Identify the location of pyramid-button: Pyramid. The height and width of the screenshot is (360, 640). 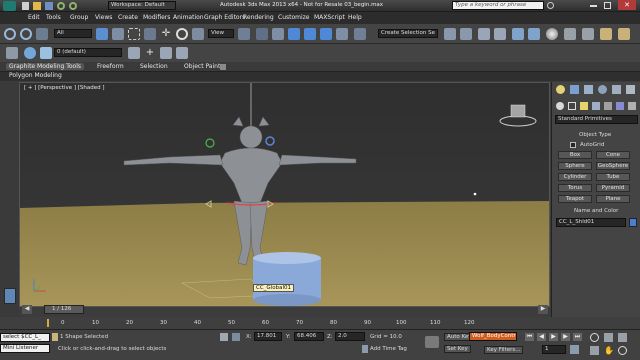
(613, 188).